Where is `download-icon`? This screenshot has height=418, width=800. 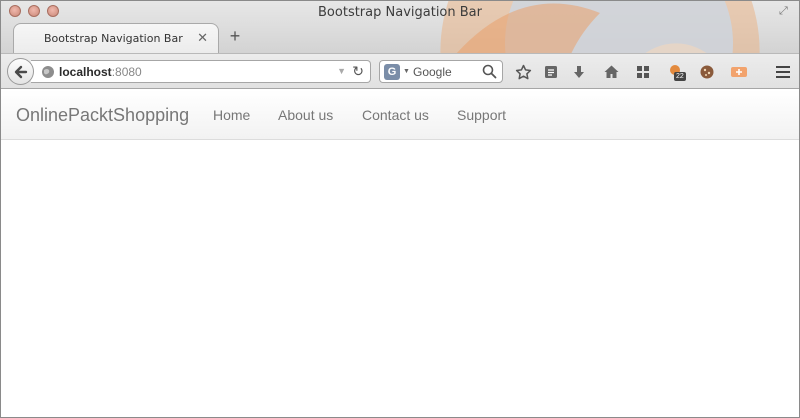
download-icon is located at coordinates (579, 72).